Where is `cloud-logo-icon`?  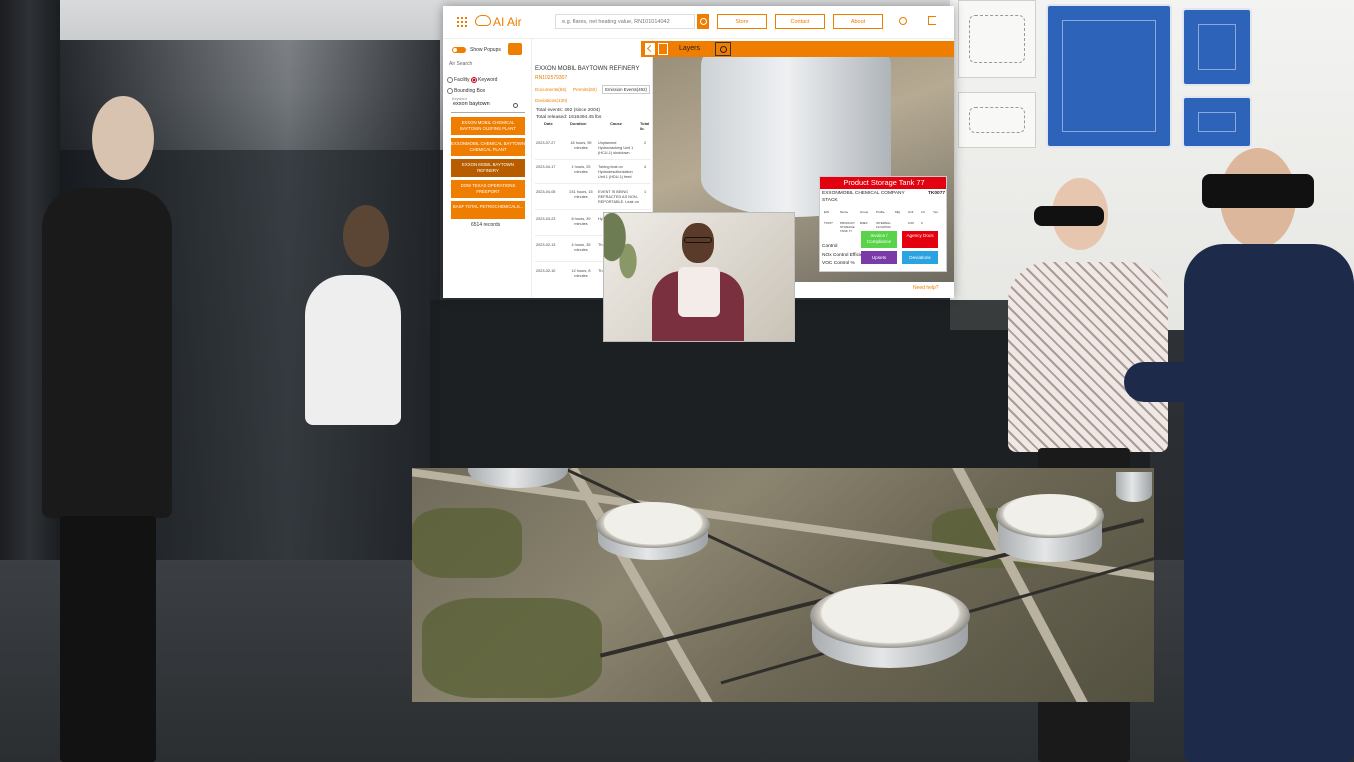 cloud-logo-icon is located at coordinates (483, 20).